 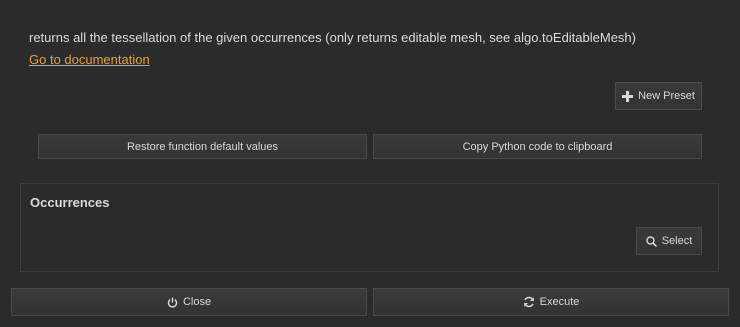 I want to click on close-label: Close, so click(x=197, y=302).